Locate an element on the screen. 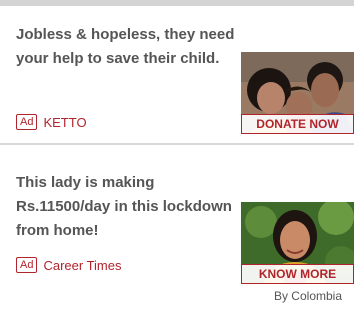  sponsor-link: Career Times is located at coordinates (82, 265).